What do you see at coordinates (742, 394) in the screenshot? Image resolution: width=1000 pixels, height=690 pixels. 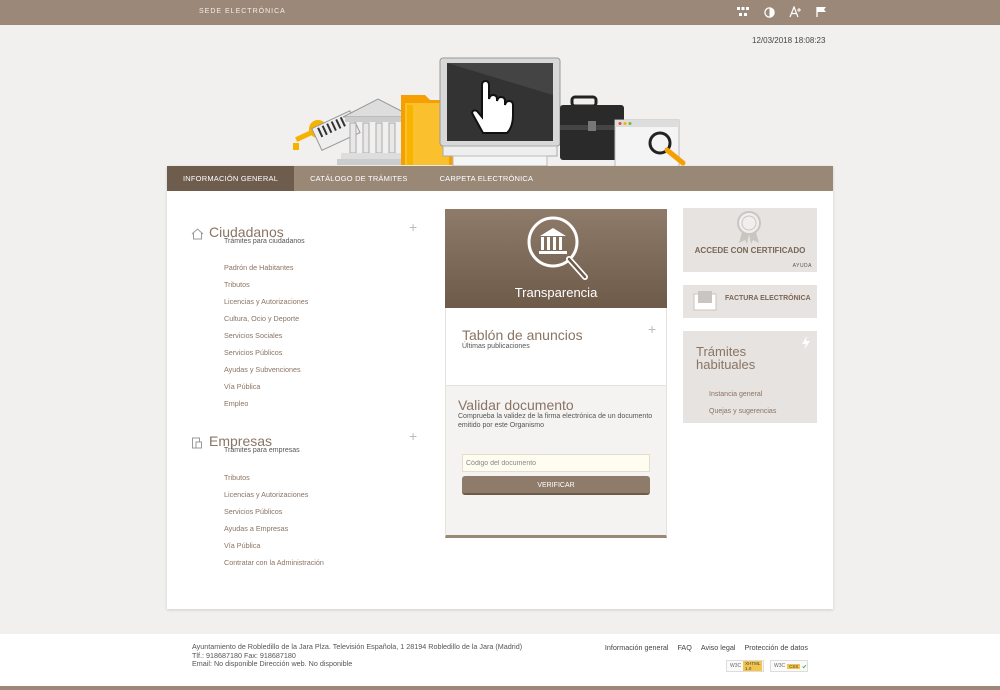 I see `list-item: Instancia general` at bounding box center [742, 394].